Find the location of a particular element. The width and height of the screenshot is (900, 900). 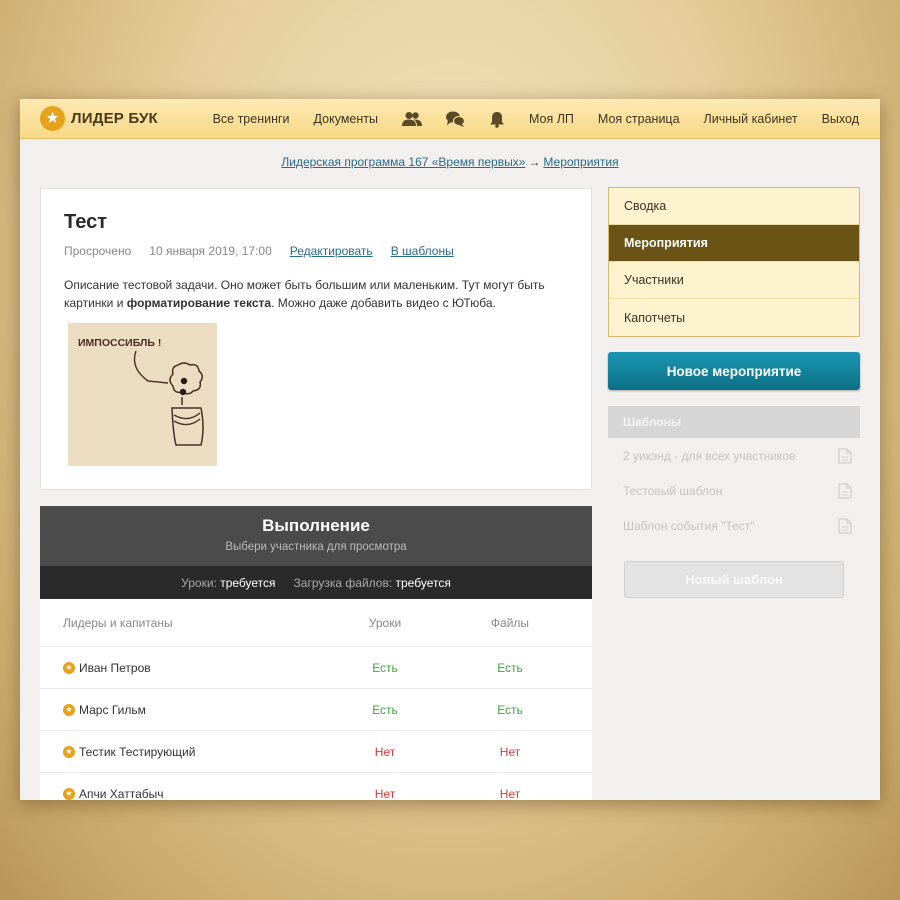

participant-cell: ★ Тестик Тестирующий is located at coordinates (180, 752).